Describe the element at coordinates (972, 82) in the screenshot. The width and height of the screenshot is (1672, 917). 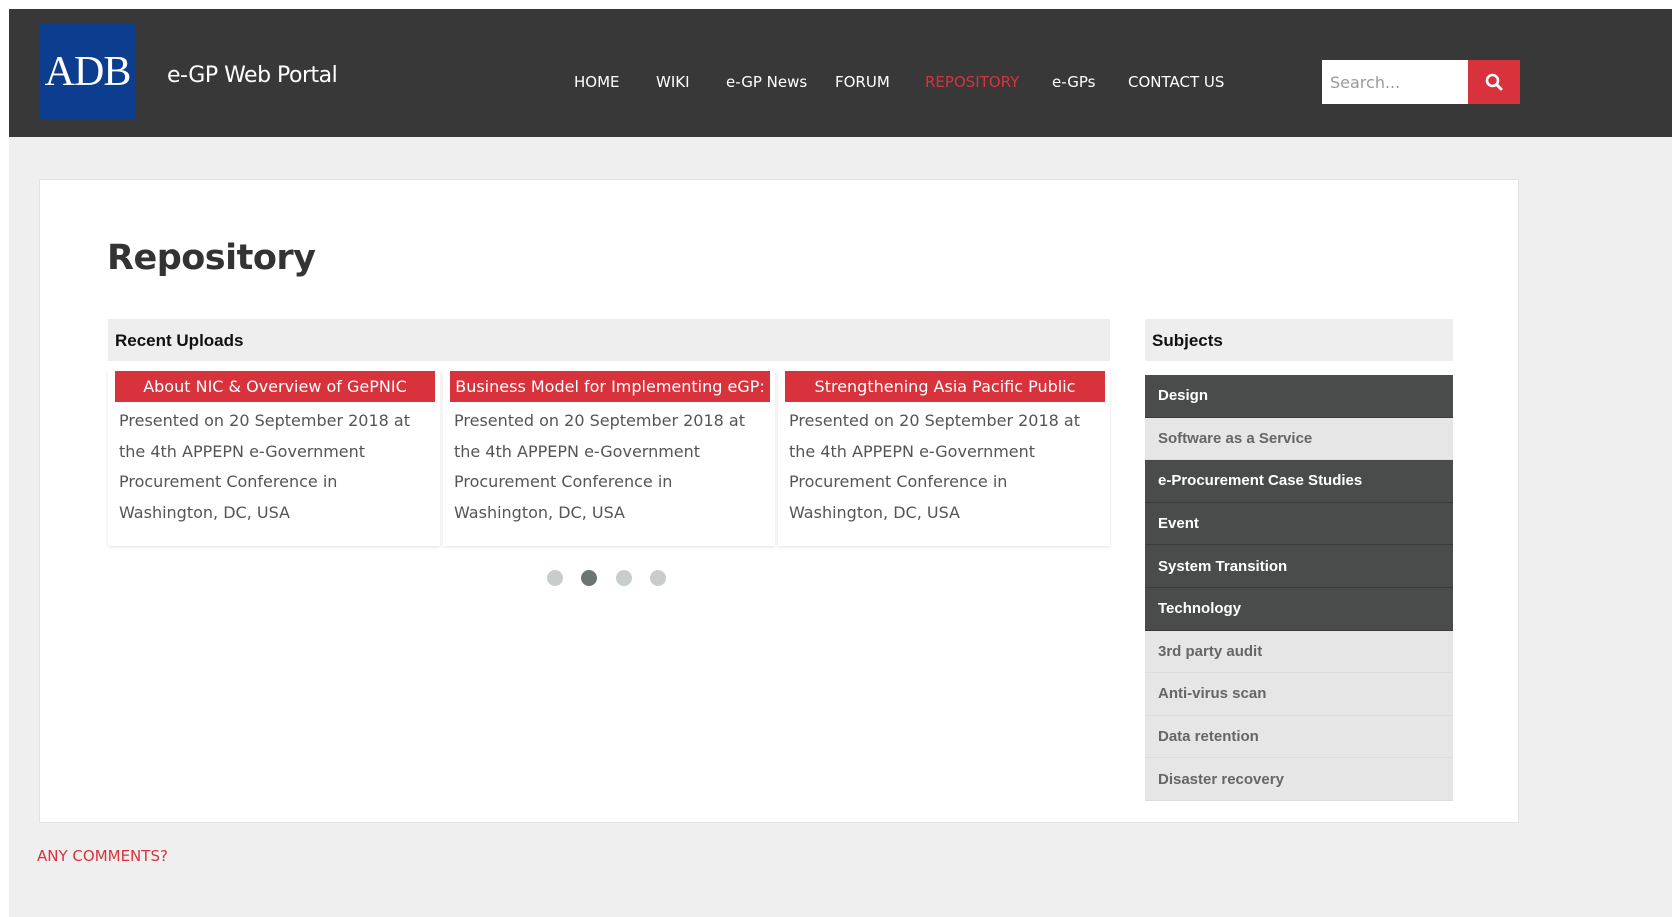
I see `nav-repository: REPOSITORY` at that location.